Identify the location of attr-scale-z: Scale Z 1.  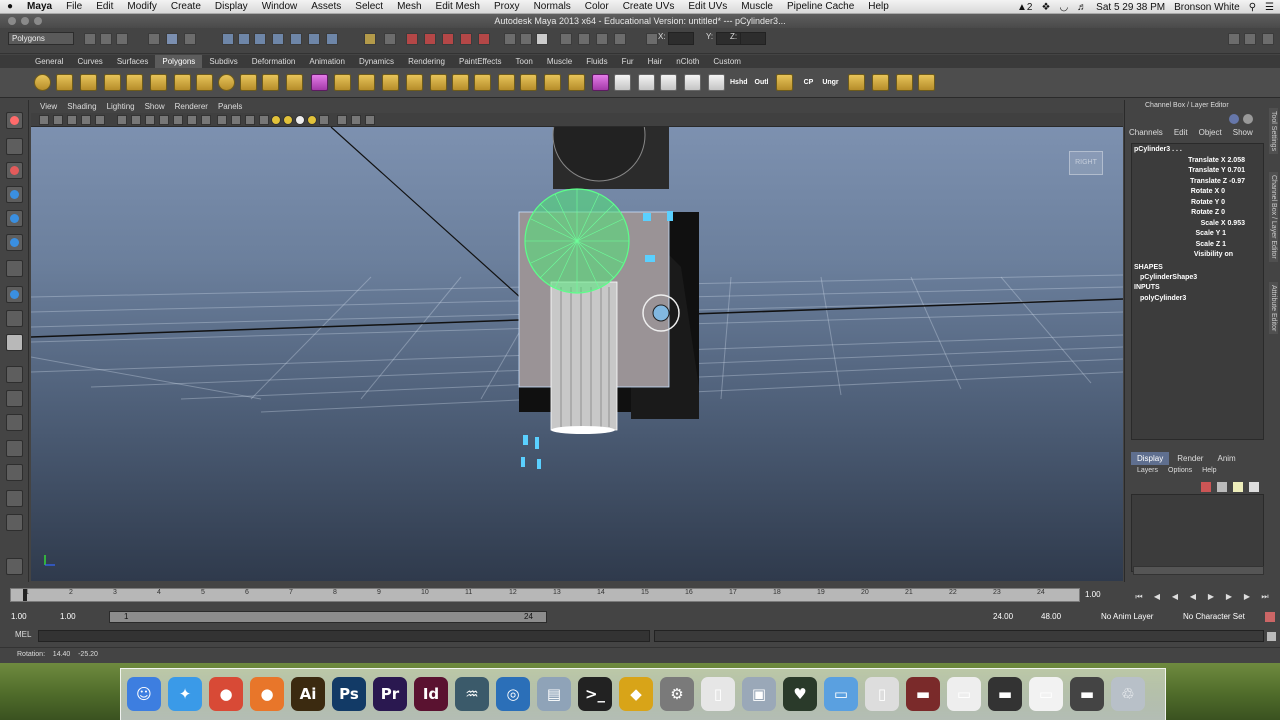
(1211, 244).